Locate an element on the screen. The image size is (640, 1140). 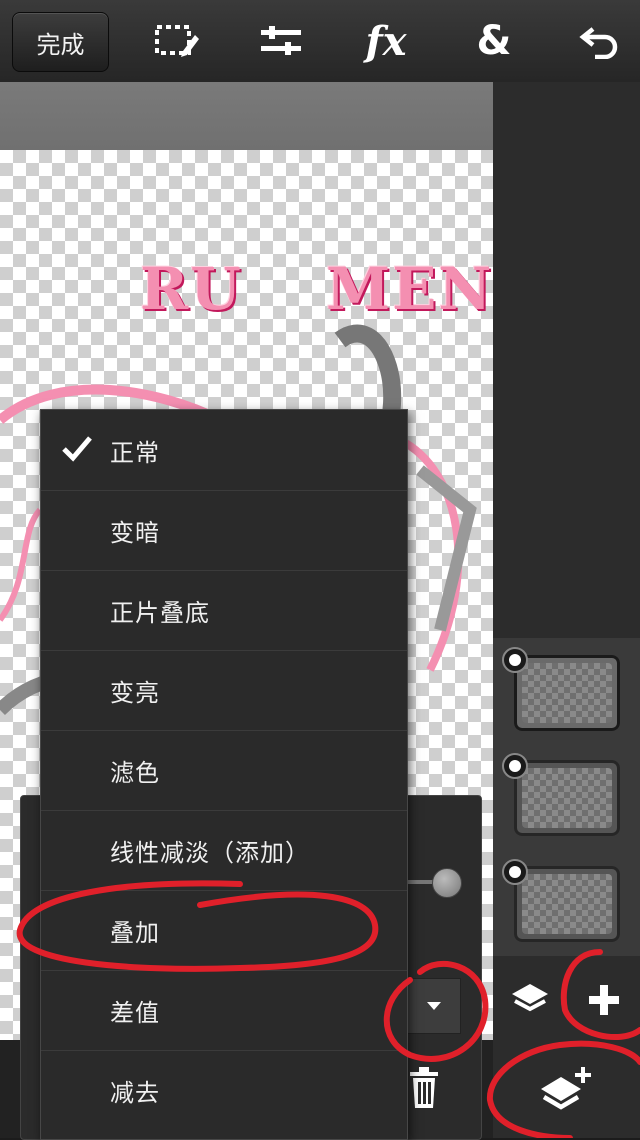
blend-option-subtract: 减去 is located at coordinates (224, 1090).